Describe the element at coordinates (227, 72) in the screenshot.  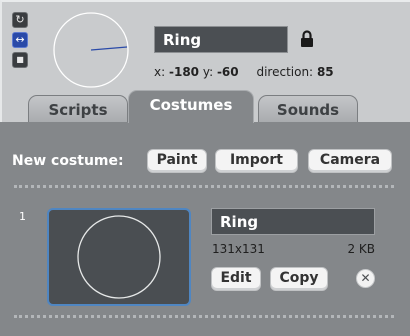
I see `y-value: -60` at that location.